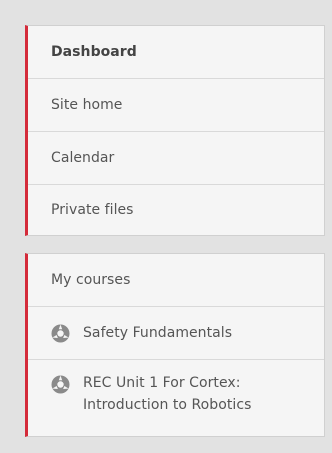 Image resolution: width=332 pixels, height=453 pixels. What do you see at coordinates (176, 52) in the screenshot?
I see `nav-item-dashboard: Dashboard` at bounding box center [176, 52].